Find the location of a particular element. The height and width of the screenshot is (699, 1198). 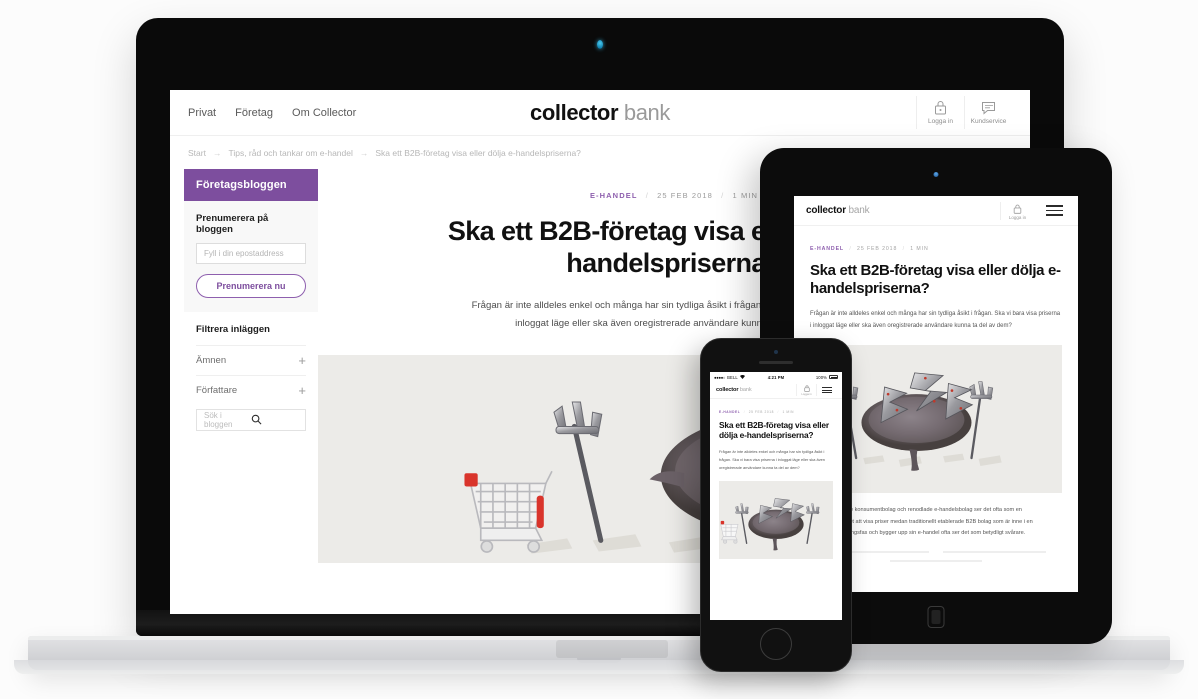

phone-camera-icon is located at coordinates (776, 352).